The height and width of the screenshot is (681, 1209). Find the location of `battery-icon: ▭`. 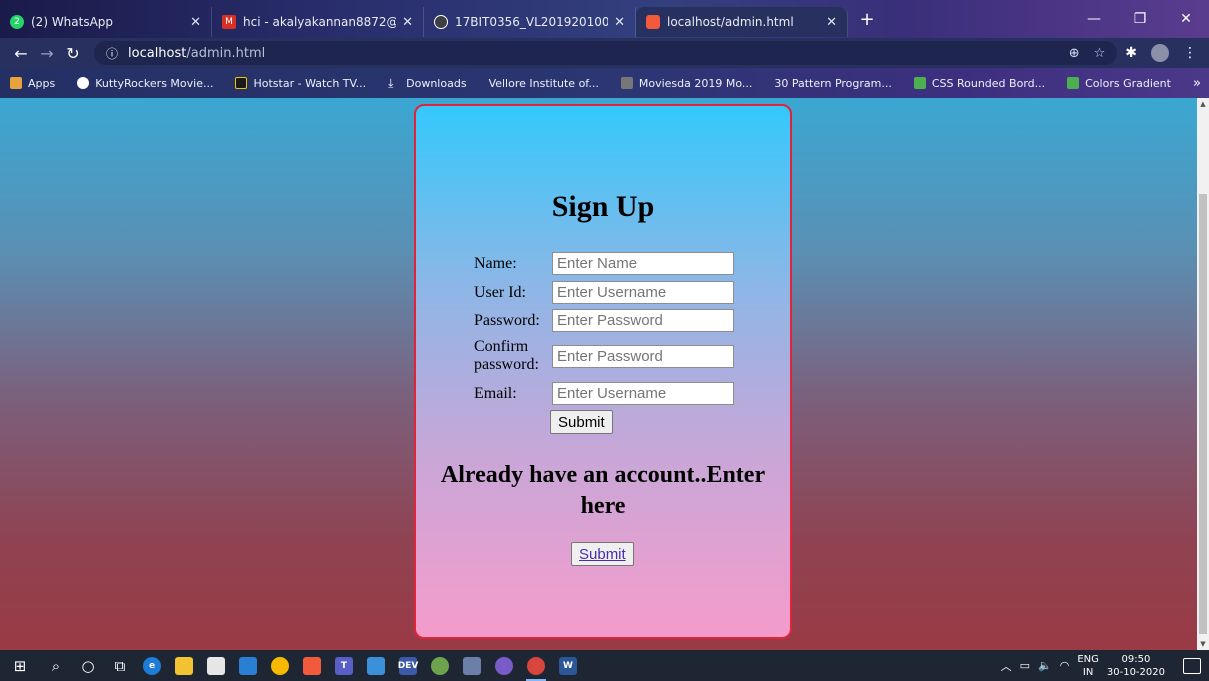

battery-icon: ▭ is located at coordinates (1025, 665).